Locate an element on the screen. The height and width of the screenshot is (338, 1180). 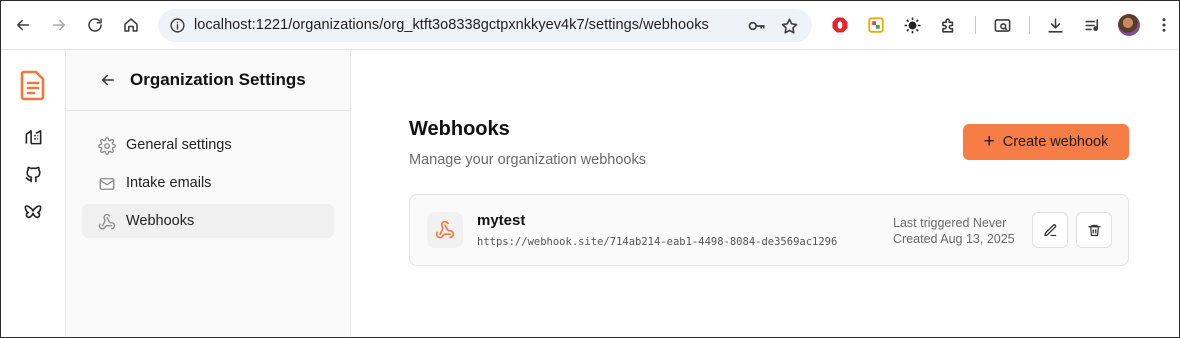
gear-icon is located at coordinates (106, 145).